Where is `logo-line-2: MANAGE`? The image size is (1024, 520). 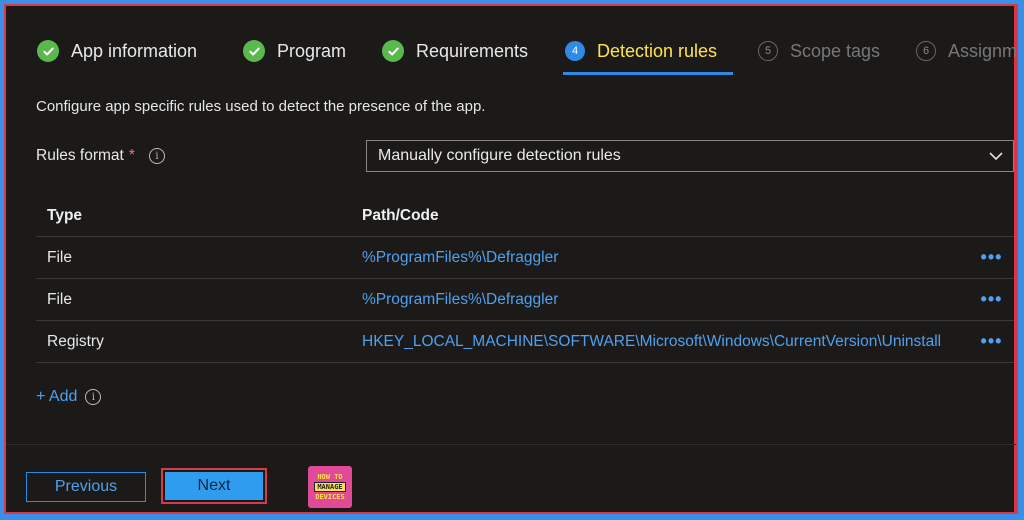 logo-line-2: MANAGE is located at coordinates (330, 487).